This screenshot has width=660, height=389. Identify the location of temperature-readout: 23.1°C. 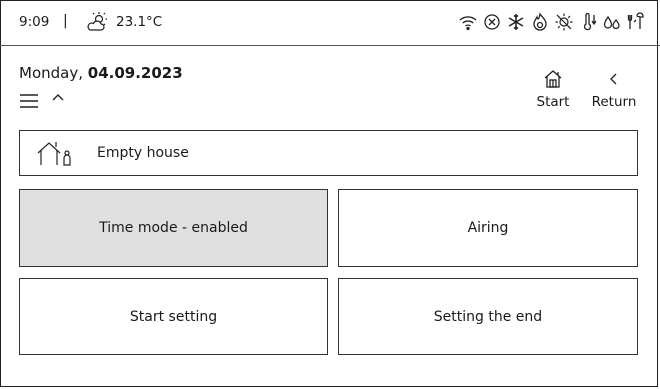
(139, 22).